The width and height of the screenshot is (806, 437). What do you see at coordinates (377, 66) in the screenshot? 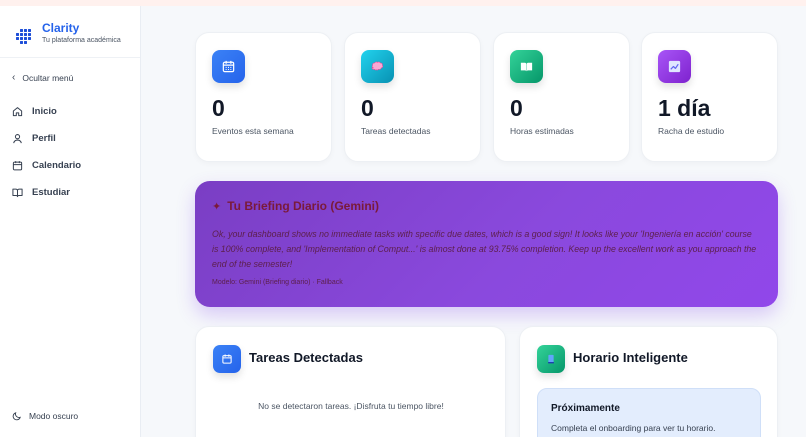
I see `brain-icon` at bounding box center [377, 66].